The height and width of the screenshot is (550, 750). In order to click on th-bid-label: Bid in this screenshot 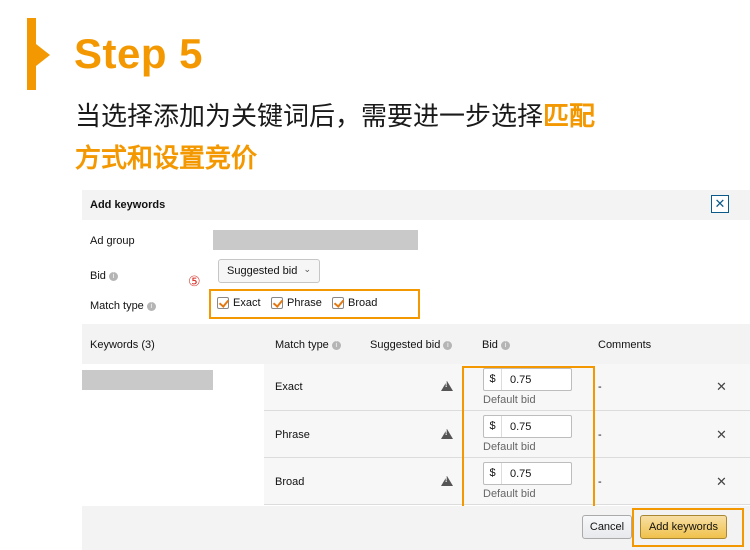, I will do `click(490, 345)`.